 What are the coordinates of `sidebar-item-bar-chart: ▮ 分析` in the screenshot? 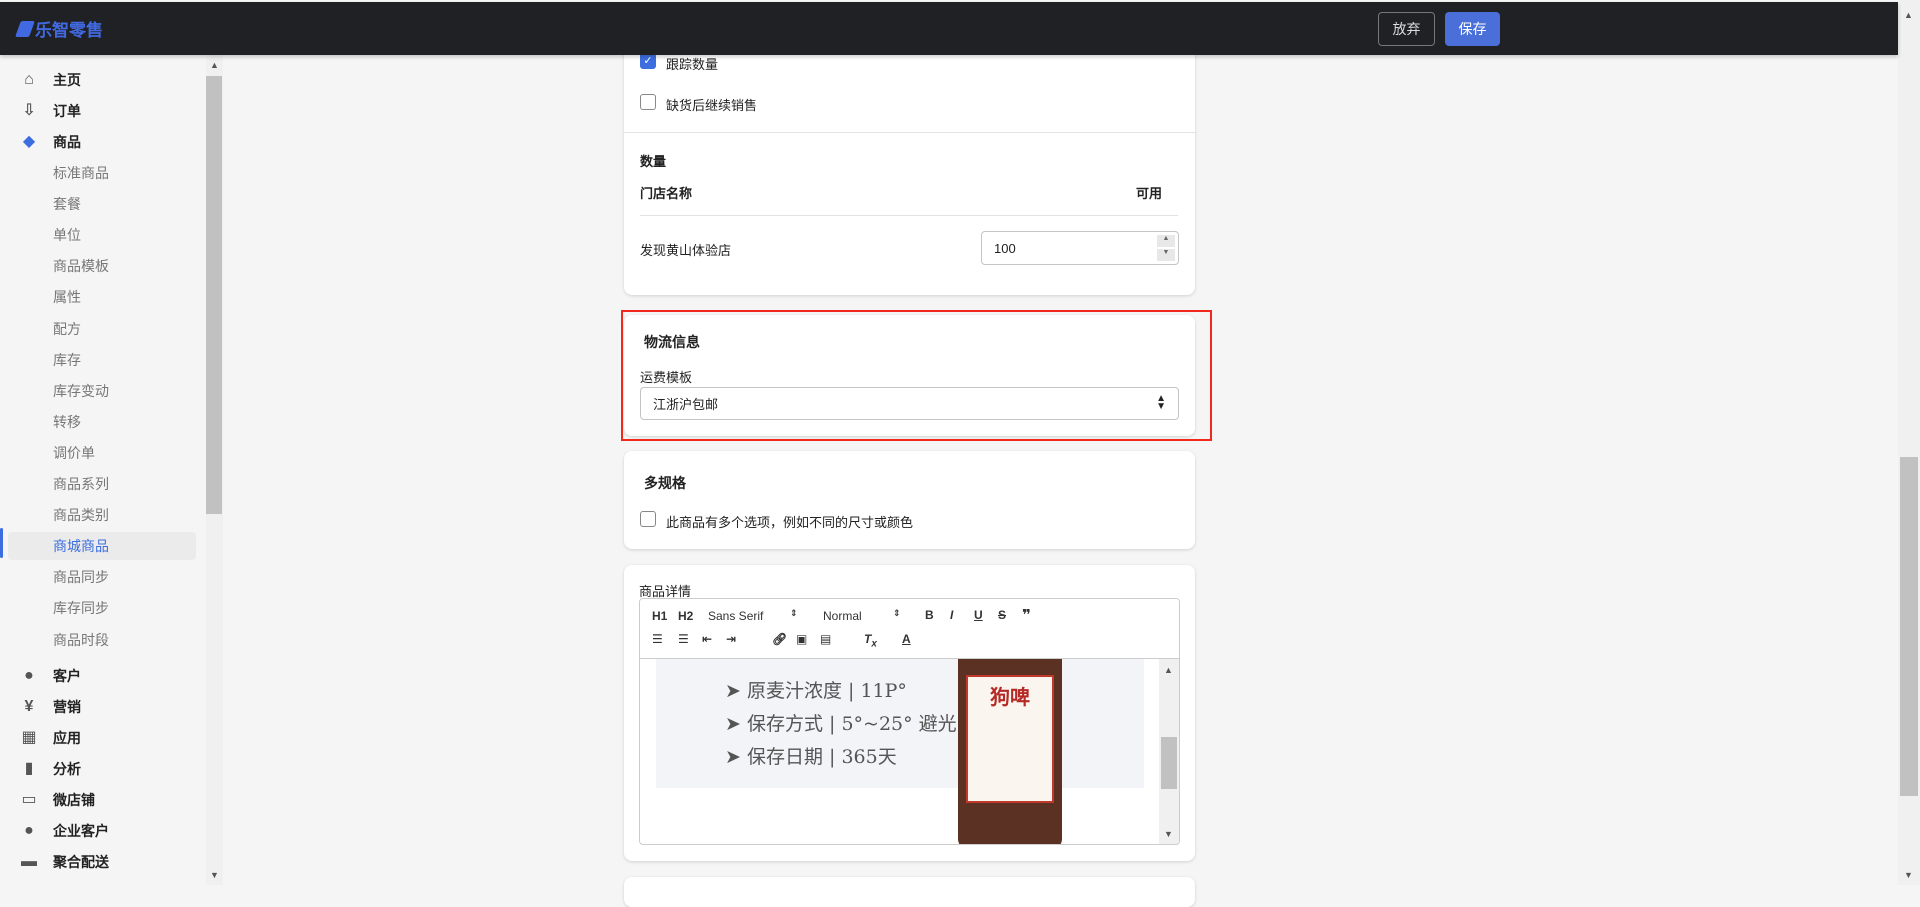 It's located at (98, 769).